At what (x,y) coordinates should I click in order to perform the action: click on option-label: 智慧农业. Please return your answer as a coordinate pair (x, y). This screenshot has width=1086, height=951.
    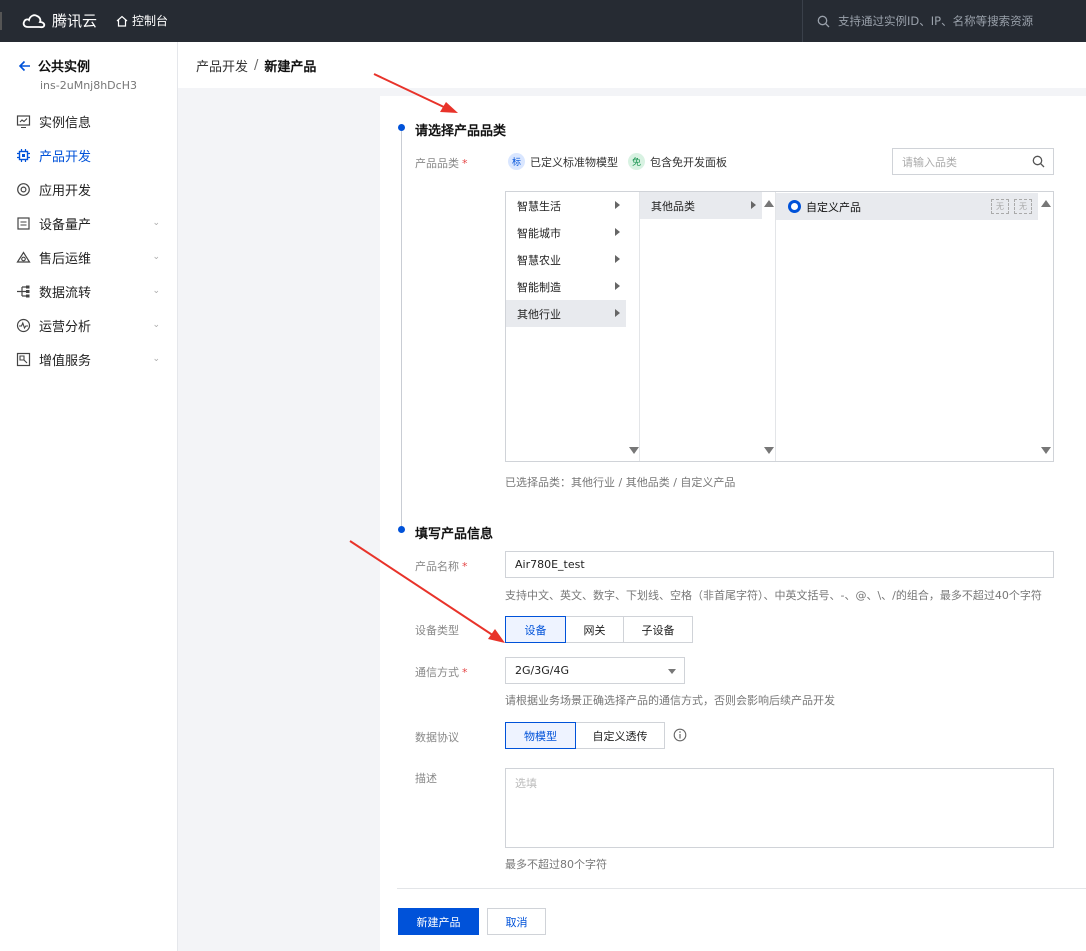
    Looking at the image, I should click on (539, 260).